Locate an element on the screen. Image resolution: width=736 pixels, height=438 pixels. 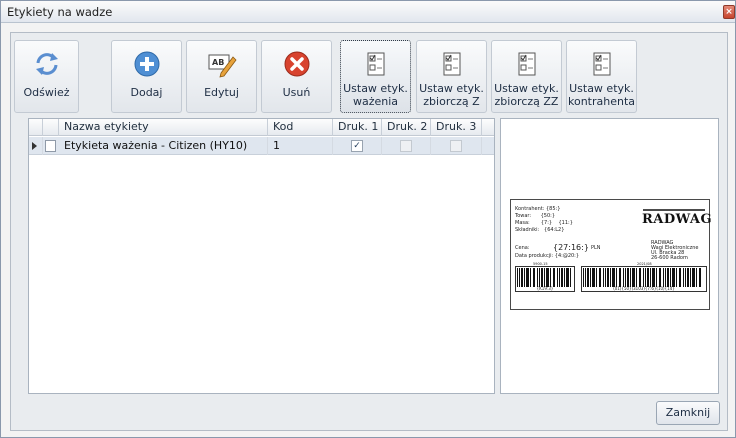
field-contractor: Kontrahent: {85:} is located at coordinates (538, 209).